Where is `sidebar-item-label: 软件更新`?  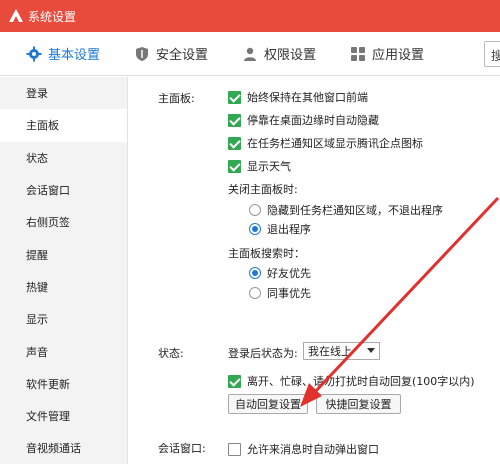 sidebar-item-label: 软件更新 is located at coordinates (48, 384).